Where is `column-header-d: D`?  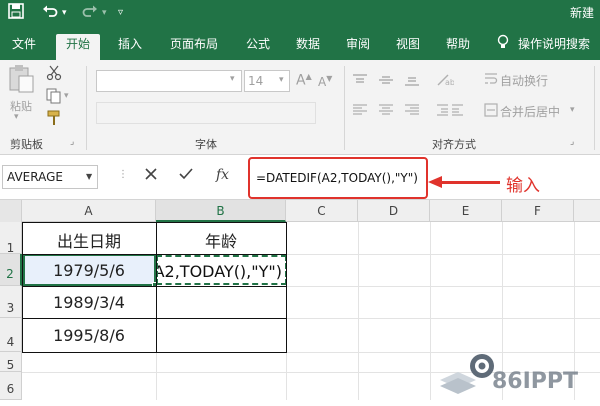 column-header-d: D is located at coordinates (394, 211).